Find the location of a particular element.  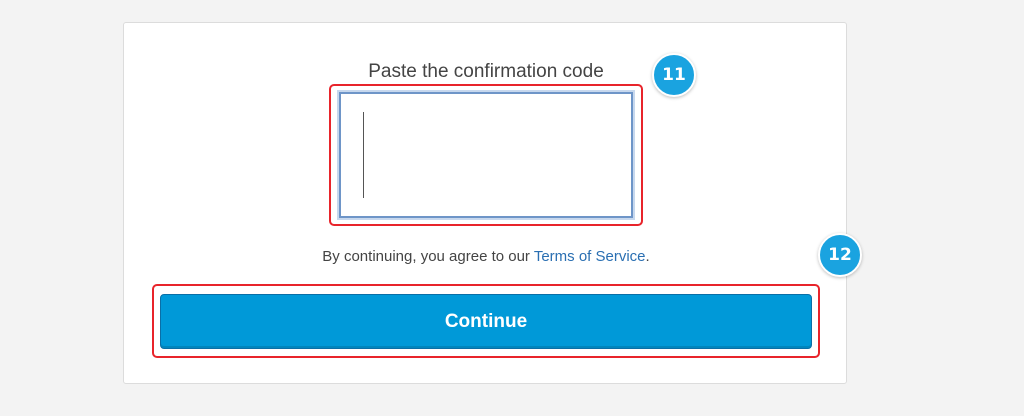

step-badge-11: 11 is located at coordinates (674, 75).